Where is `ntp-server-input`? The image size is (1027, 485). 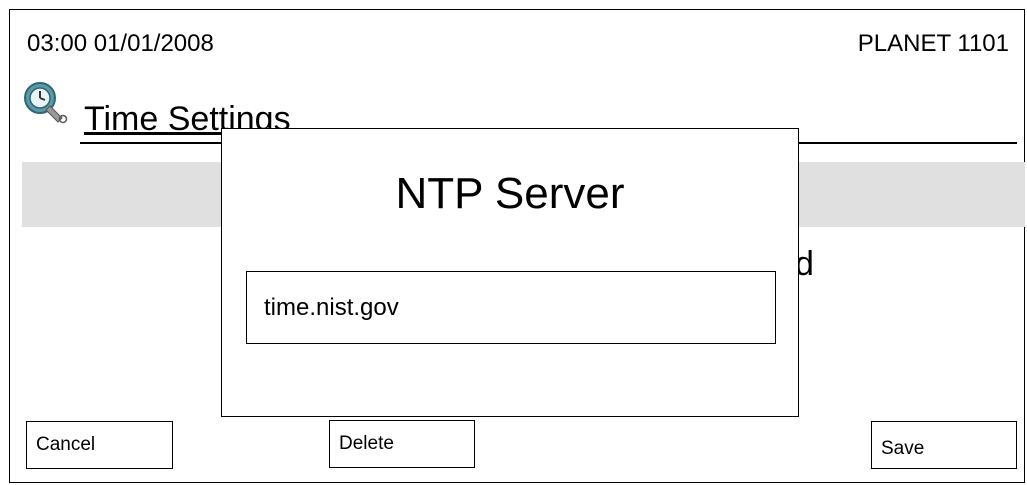 ntp-server-input is located at coordinates (511, 307).